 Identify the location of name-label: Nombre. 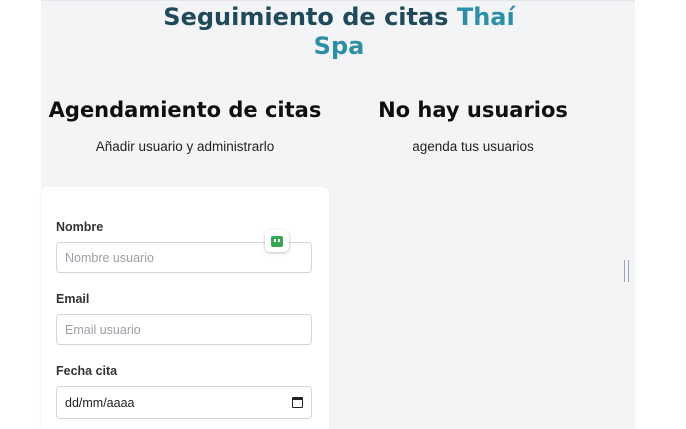
(80, 227).